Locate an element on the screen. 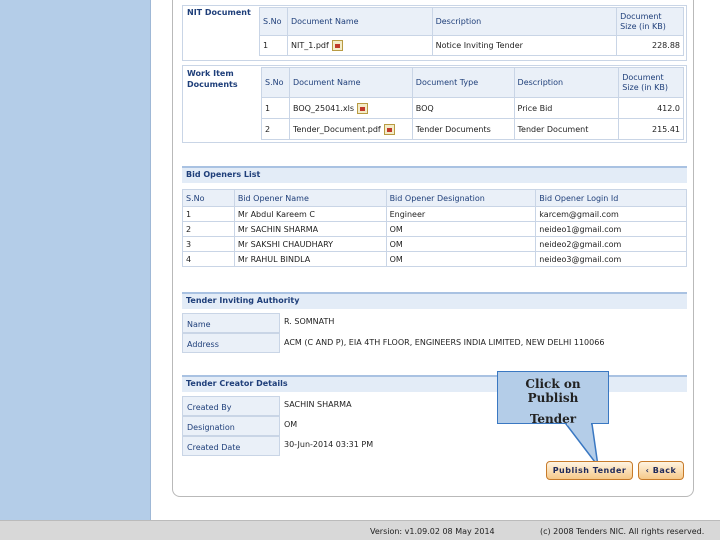  table-row: 4 Mr RAHUL BINDLA OM neideo3@gmail.com is located at coordinates (434, 259).